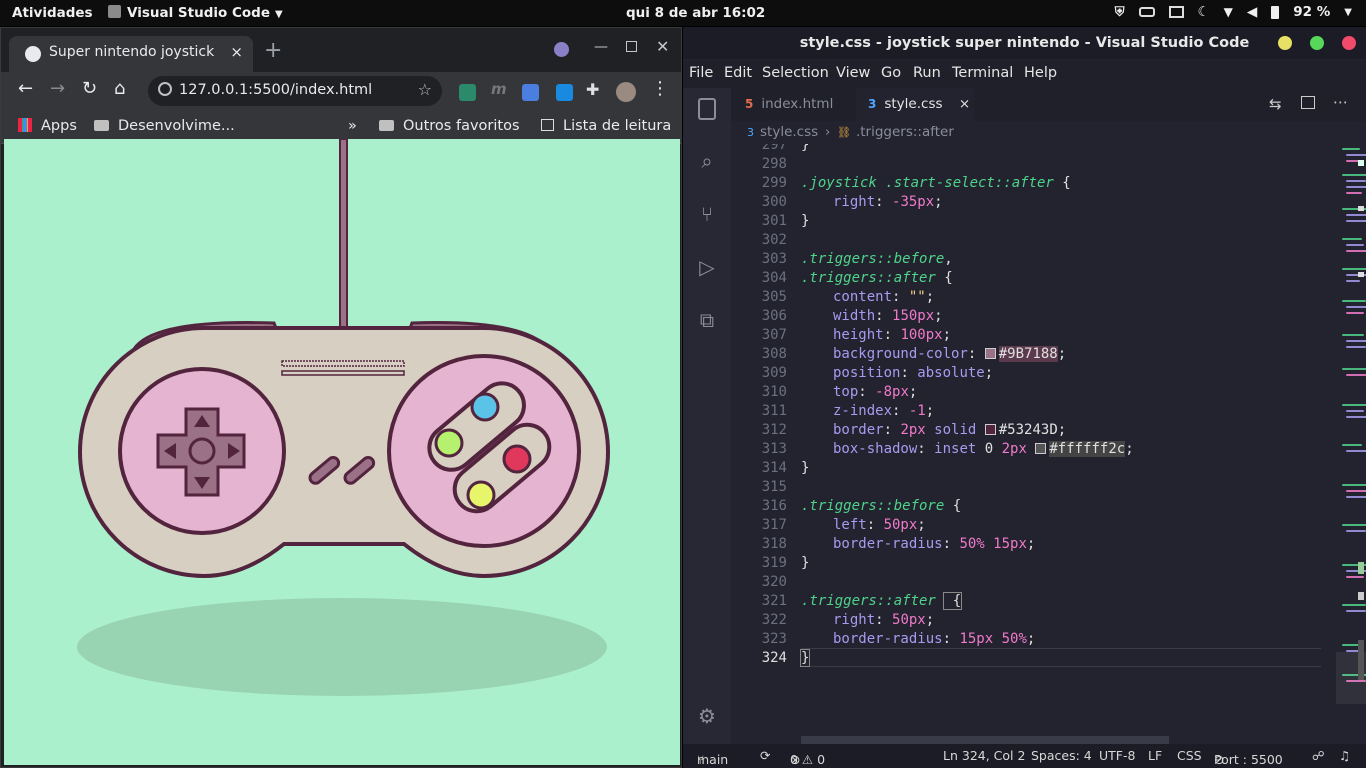 The image size is (1366, 768). What do you see at coordinates (564, 92) in the screenshot?
I see `extension-share-icon` at bounding box center [564, 92].